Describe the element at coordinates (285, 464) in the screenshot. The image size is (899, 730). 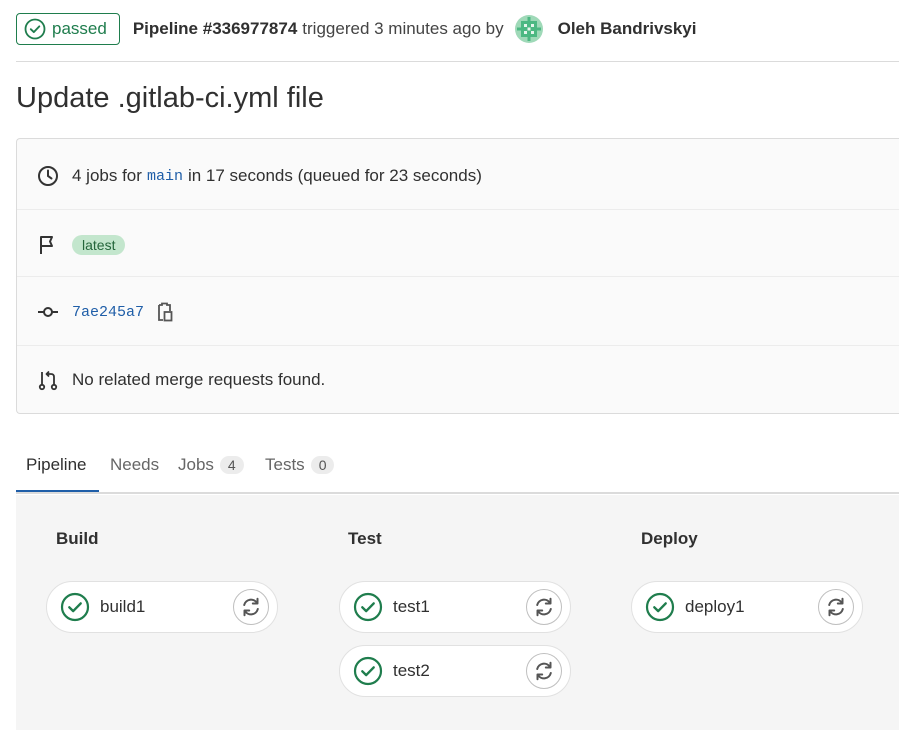
I see `tab-label: Tests` at that location.